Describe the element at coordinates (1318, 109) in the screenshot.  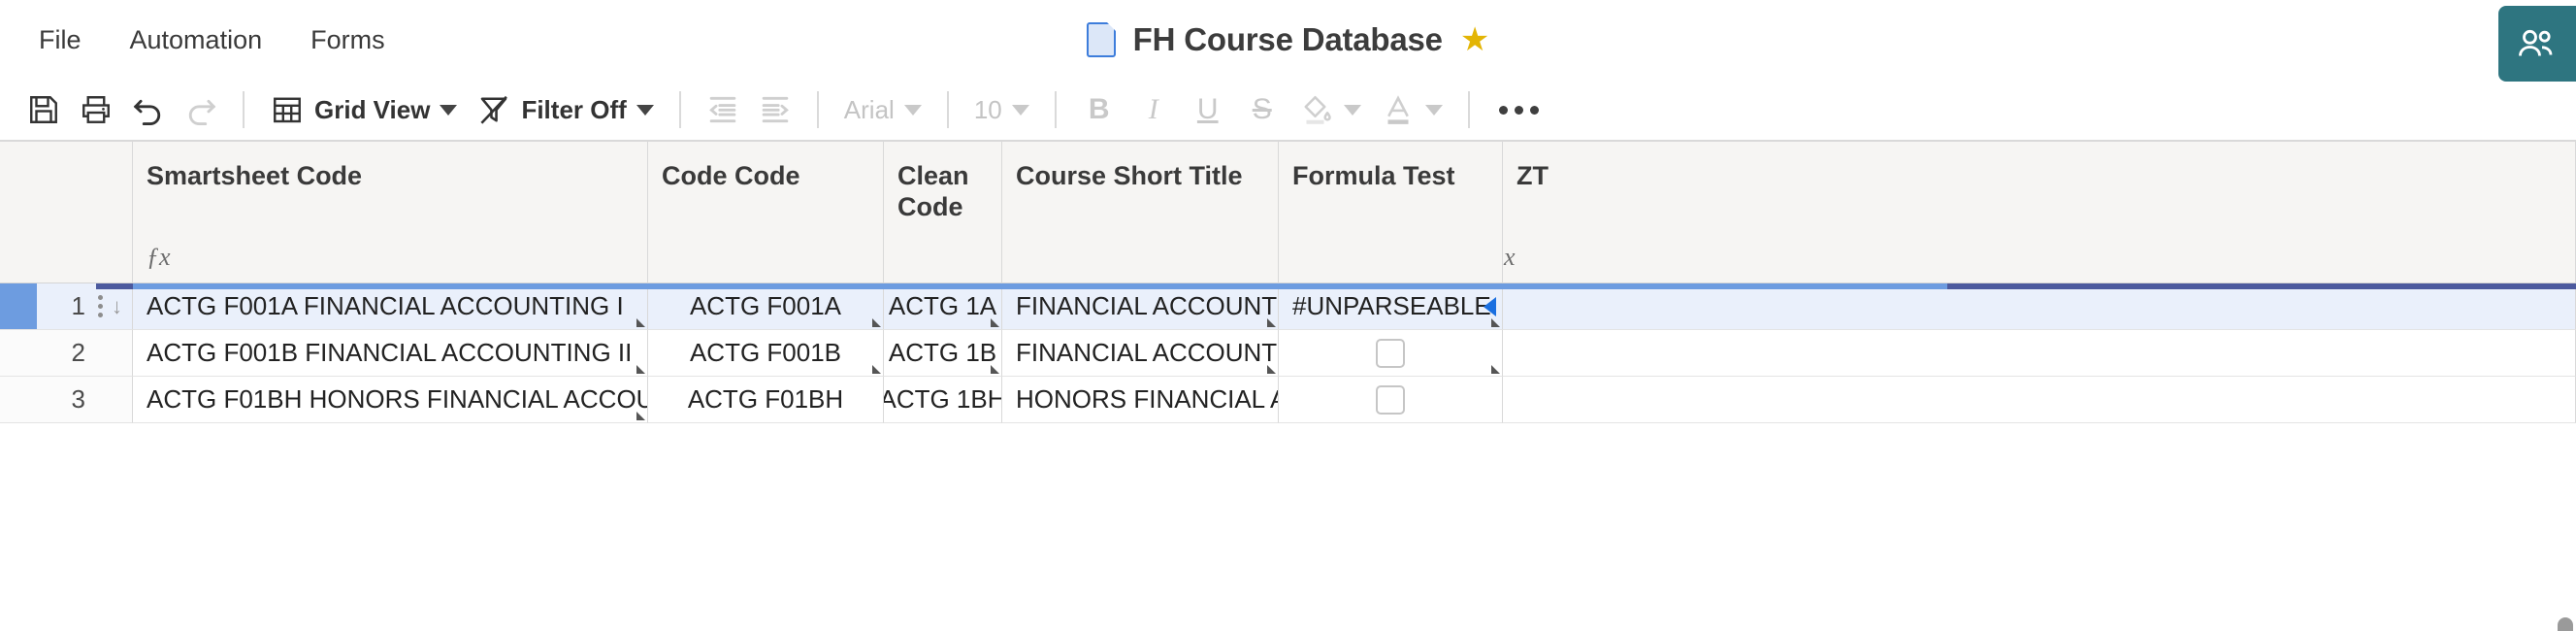
I see `fill-color-icon` at that location.